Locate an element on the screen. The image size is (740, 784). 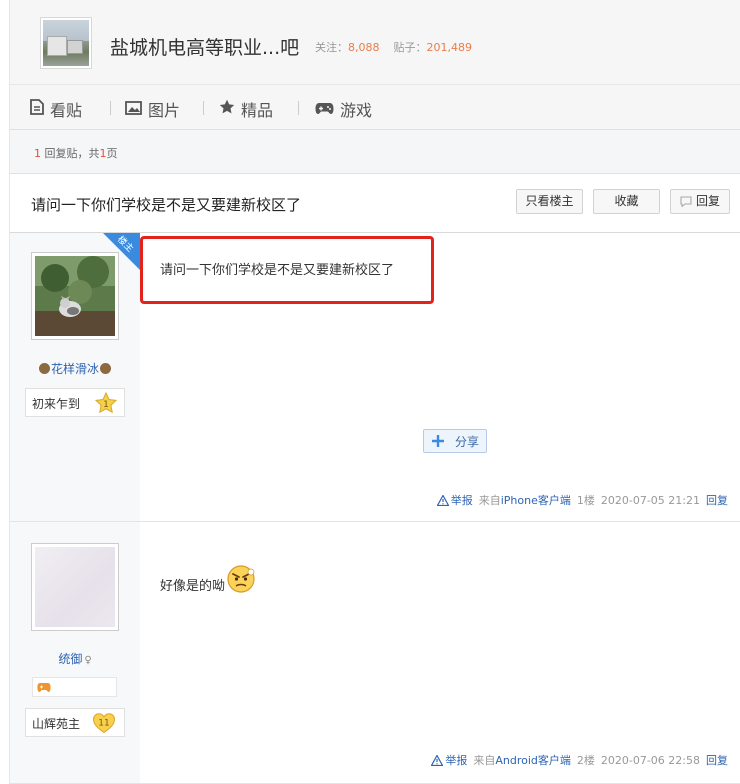
angry-emoji-icon is located at coordinates (241, 579).